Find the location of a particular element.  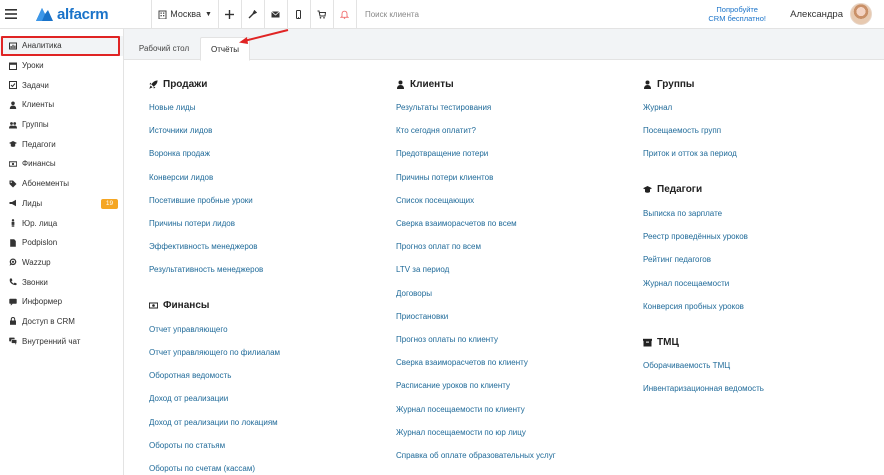

section-title-tmc: ТМЦ is located at coordinates (661, 342).